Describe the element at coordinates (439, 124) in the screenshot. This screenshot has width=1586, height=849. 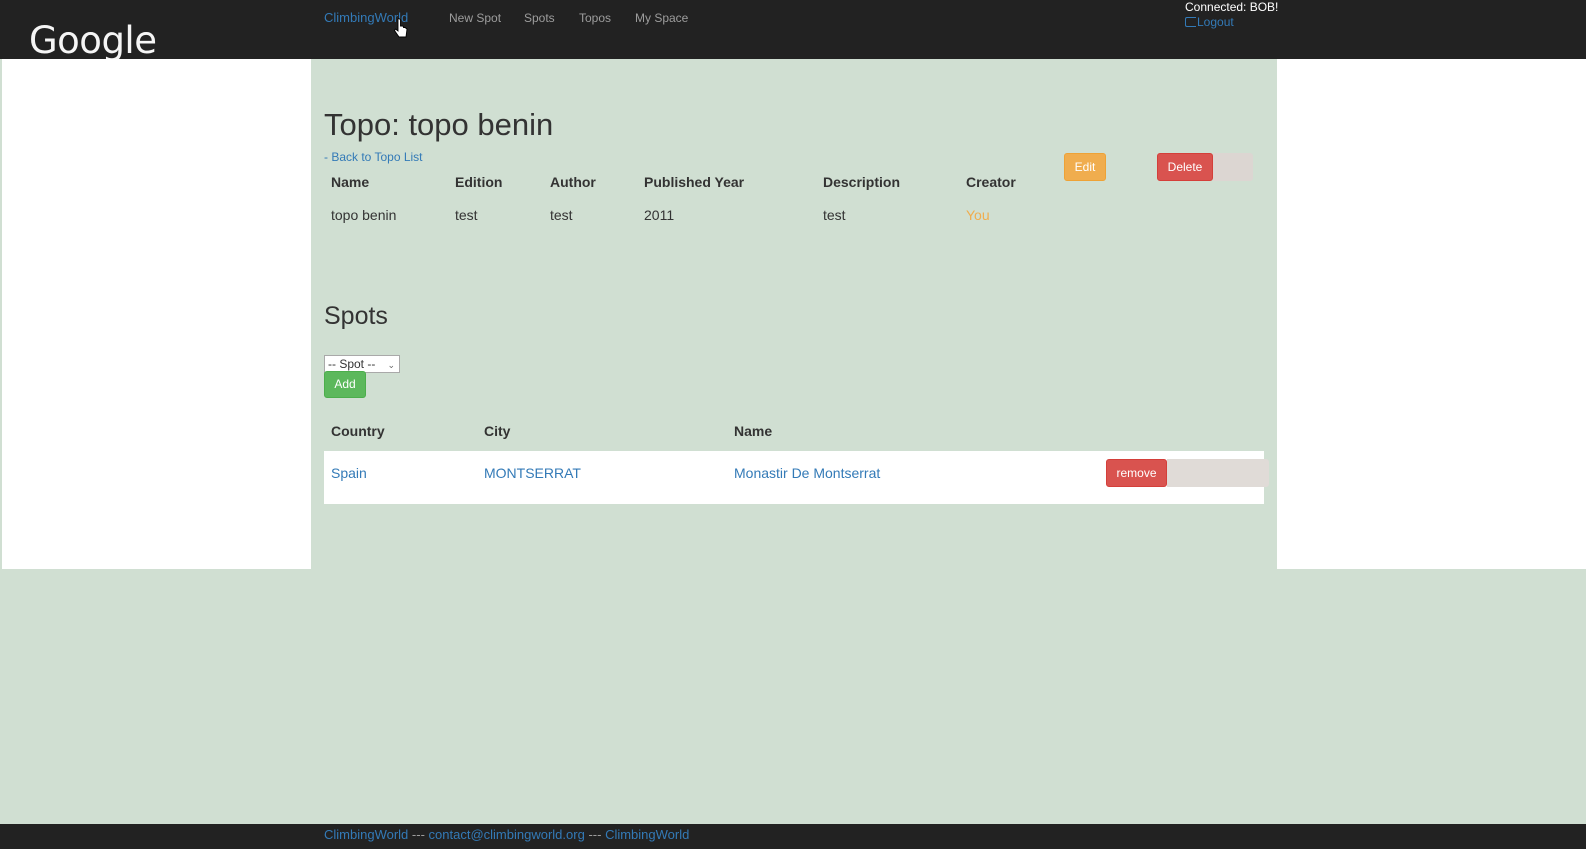
I see `page-title: Topo: topo benin` at that location.